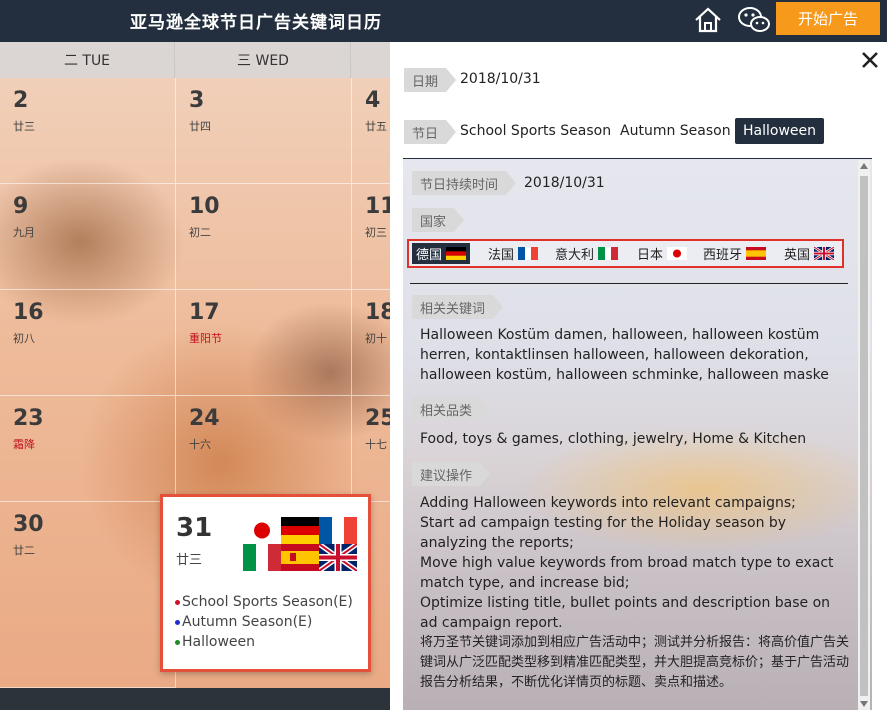 This screenshot has width=887, height=710. What do you see at coordinates (864, 704) in the screenshot?
I see `scroll-down-icon` at bounding box center [864, 704].